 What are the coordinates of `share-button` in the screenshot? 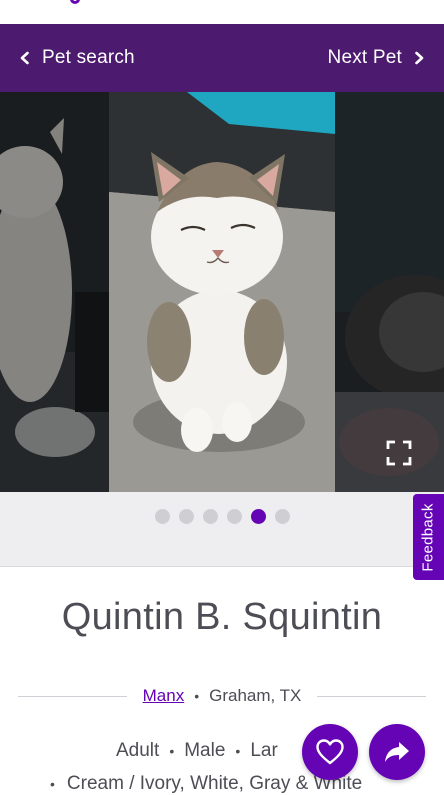 It's located at (397, 752).